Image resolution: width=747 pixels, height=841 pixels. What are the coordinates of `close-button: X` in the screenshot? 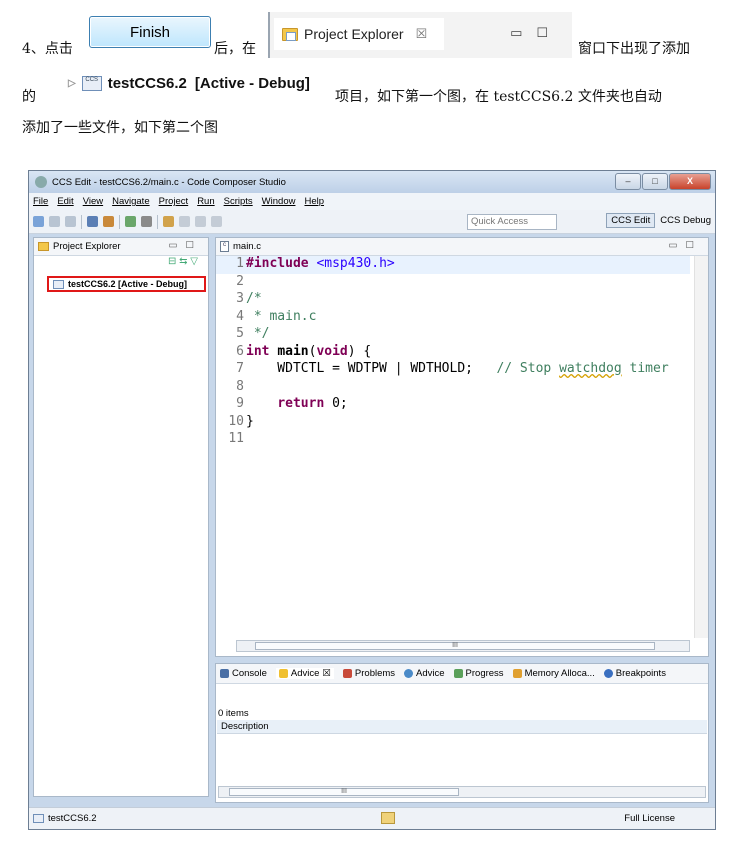 It's located at (690, 181).